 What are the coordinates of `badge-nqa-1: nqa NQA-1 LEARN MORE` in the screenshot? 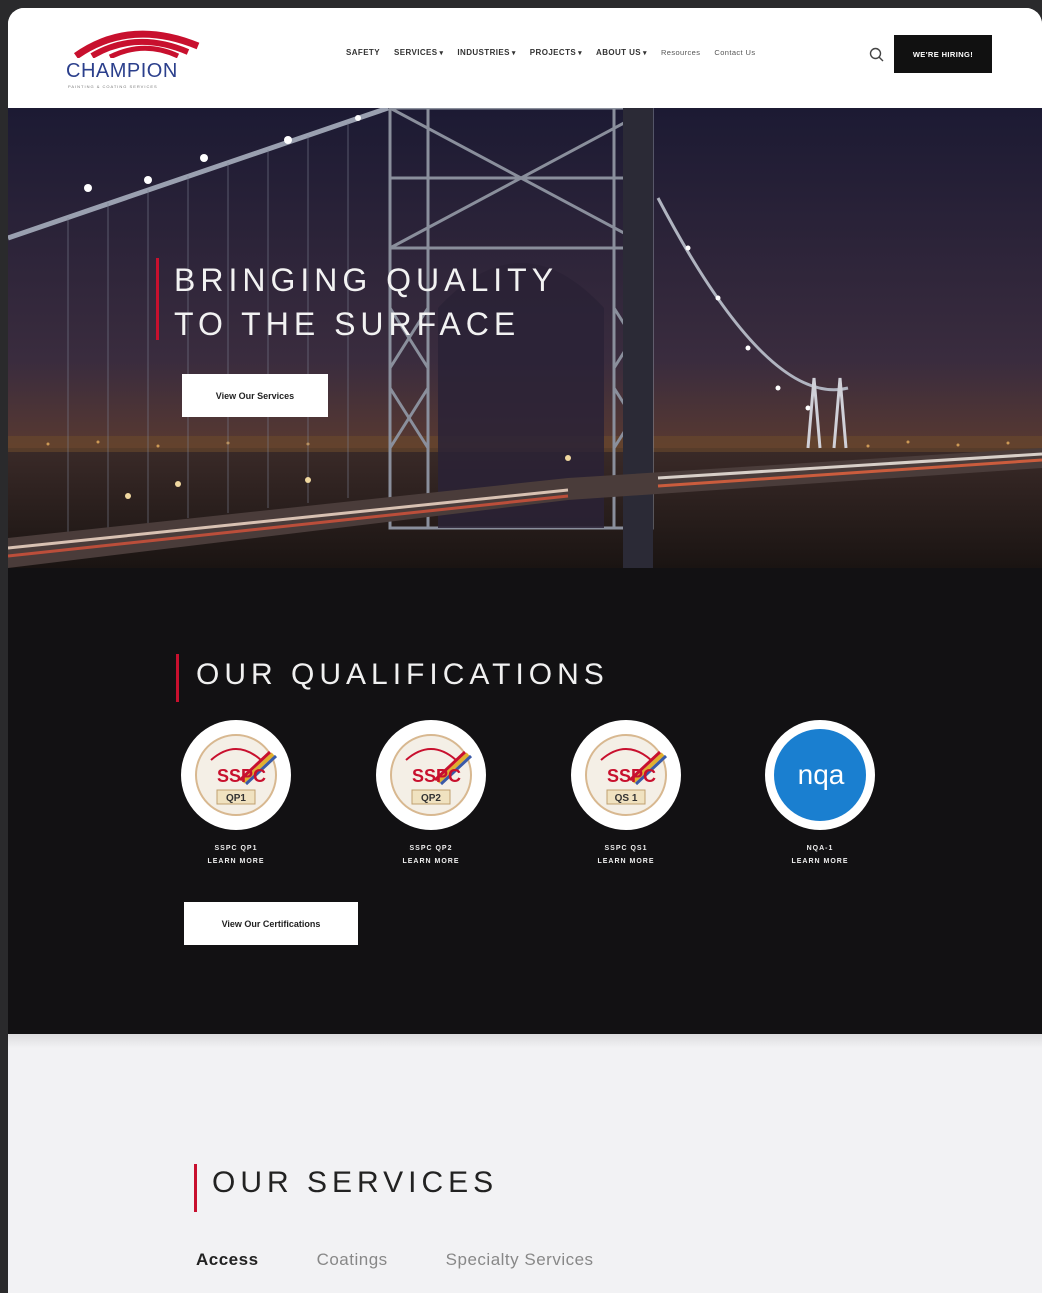 It's located at (820, 794).